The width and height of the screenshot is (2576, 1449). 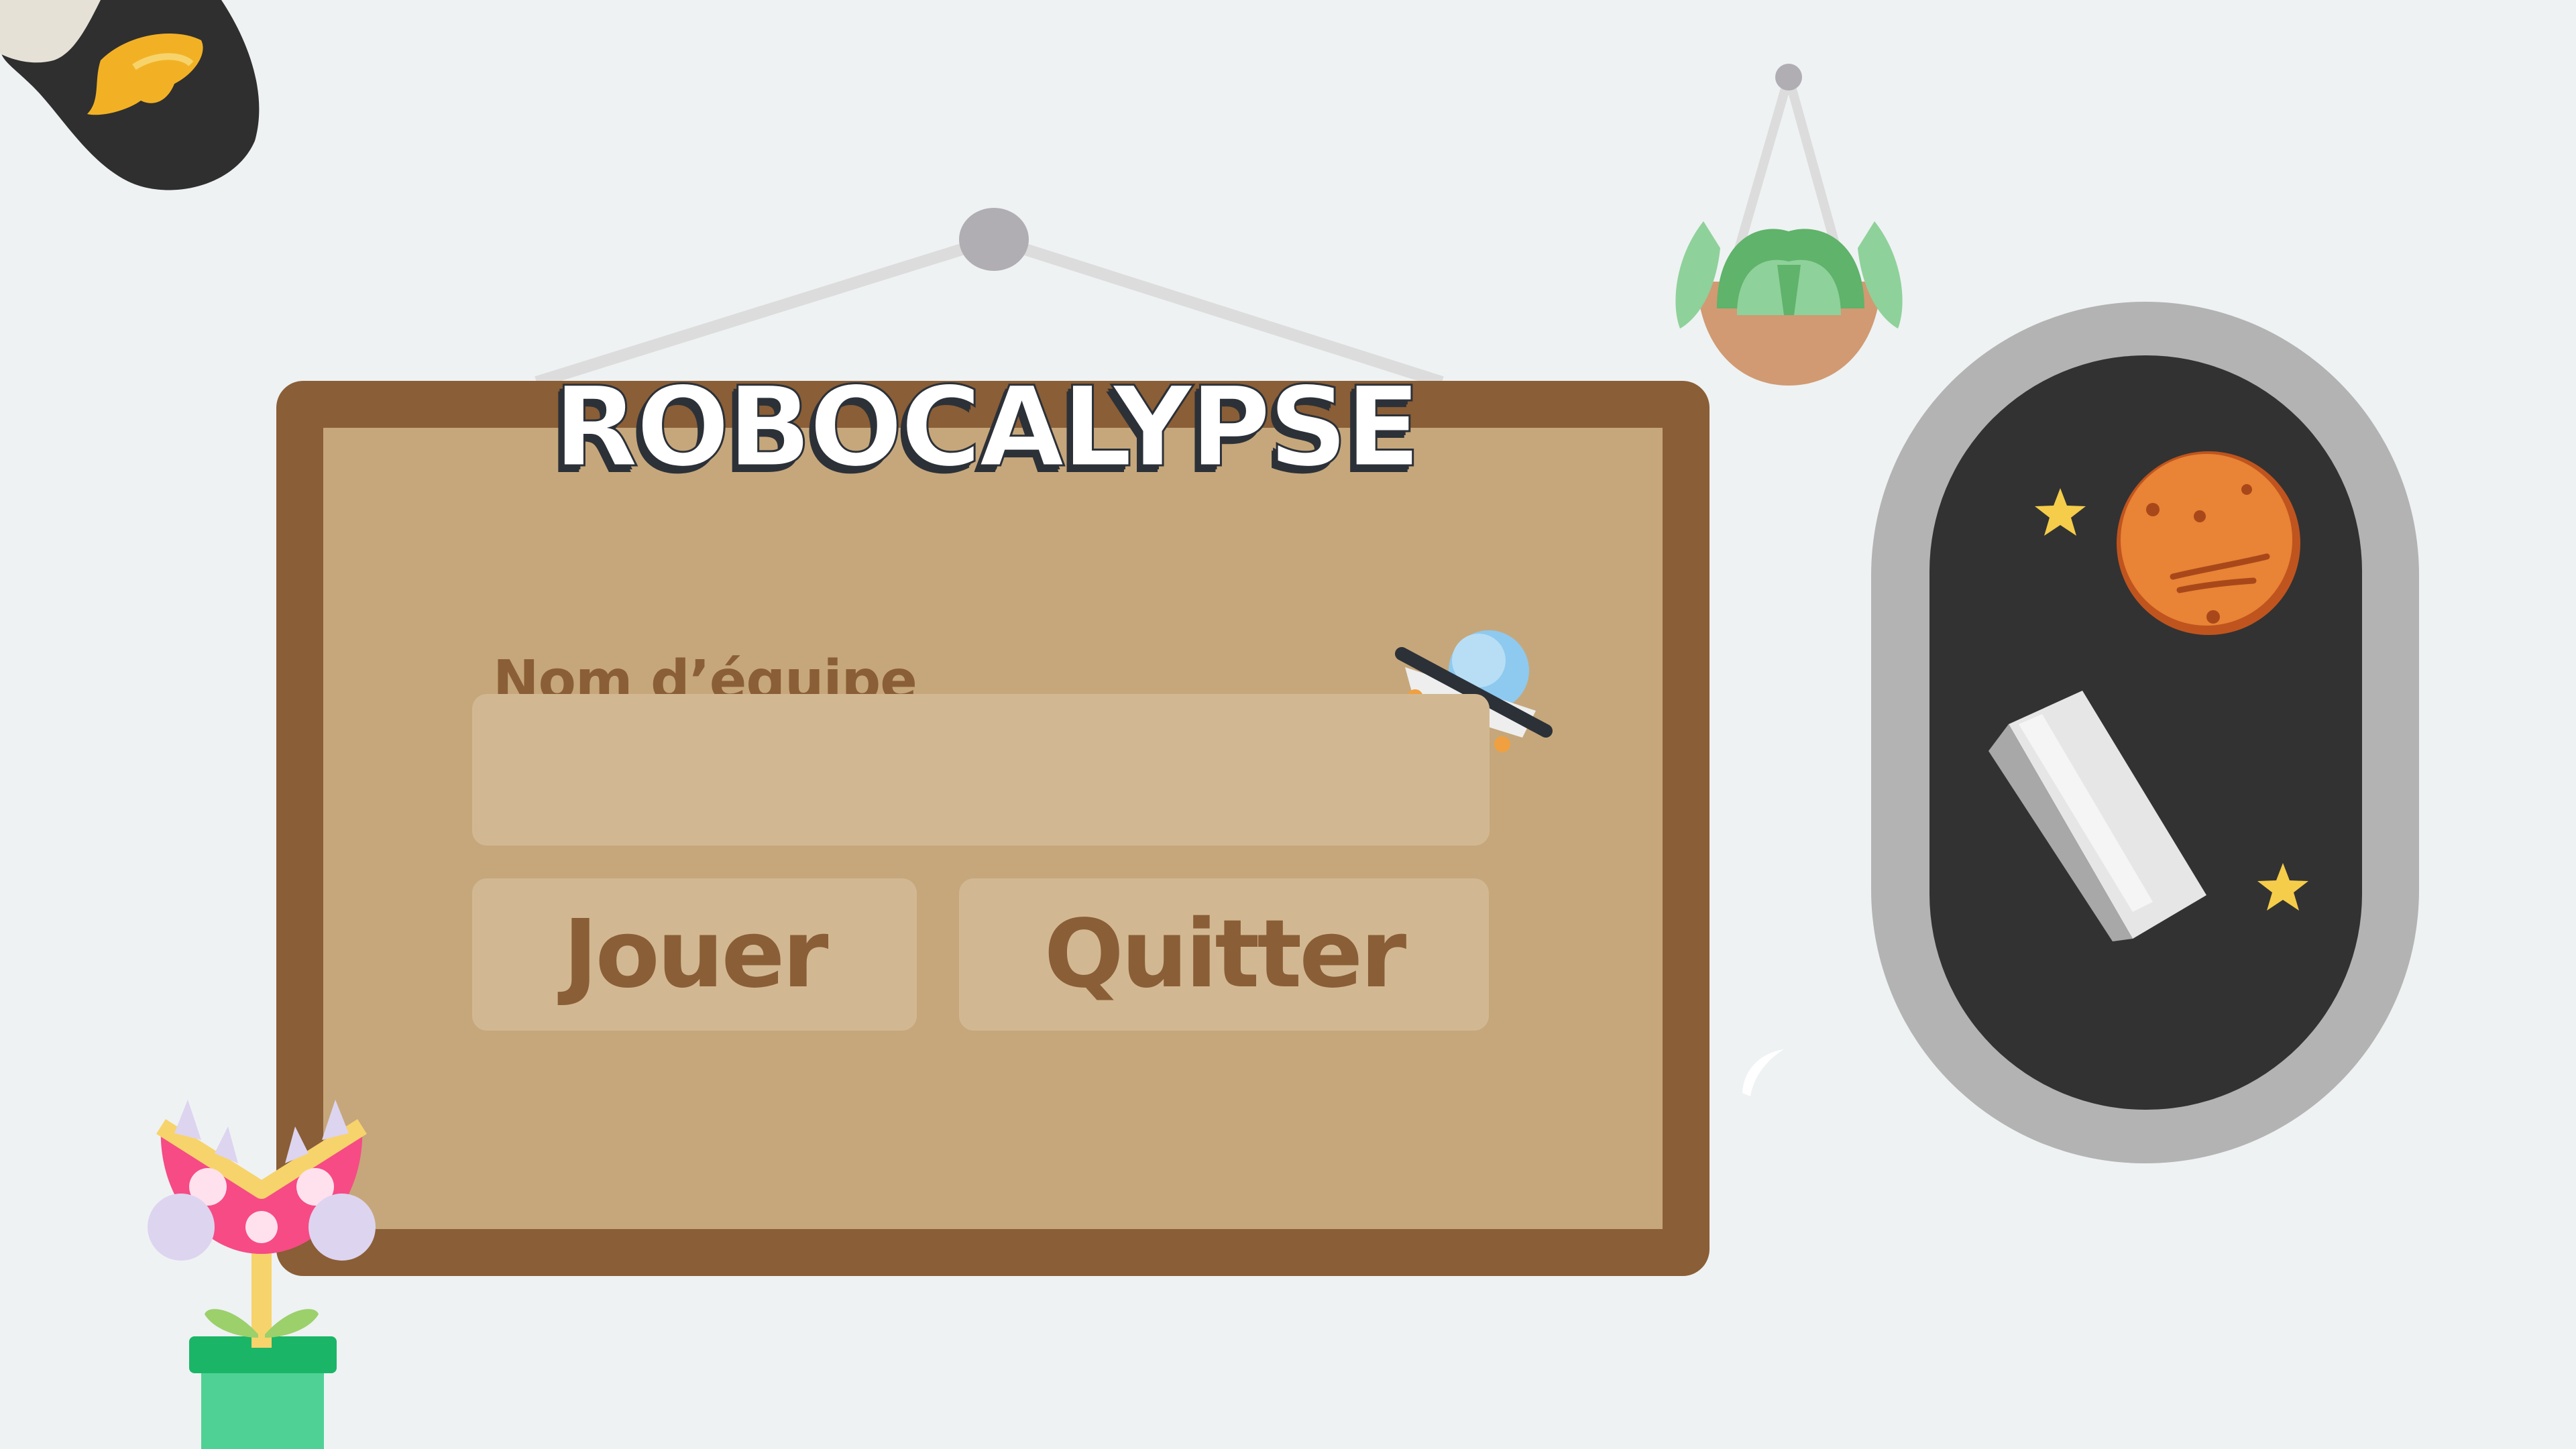 What do you see at coordinates (1763, 1073) in the screenshot?
I see `crescent-glint` at bounding box center [1763, 1073].